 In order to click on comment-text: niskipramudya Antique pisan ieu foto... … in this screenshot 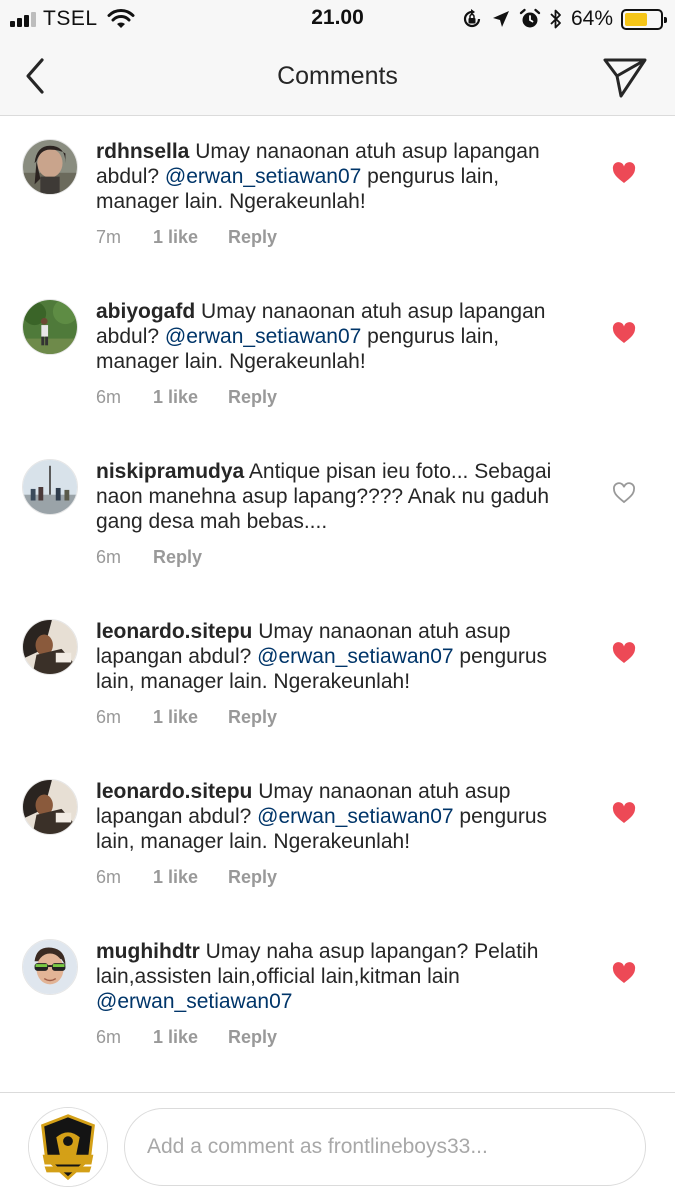, I will do `click(341, 496)`.